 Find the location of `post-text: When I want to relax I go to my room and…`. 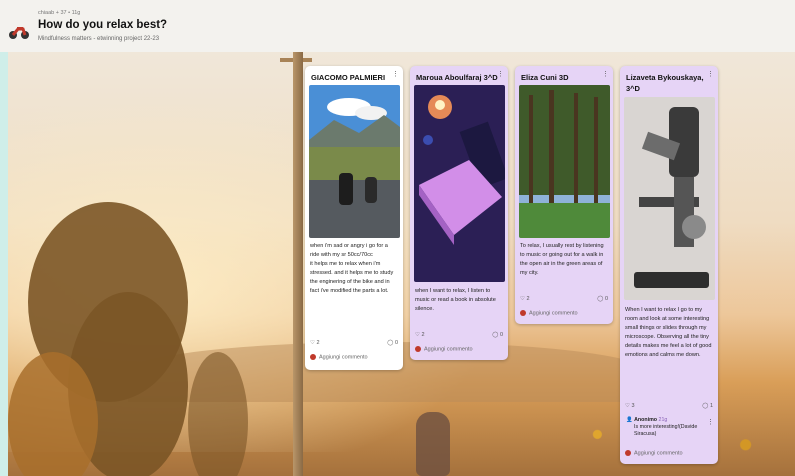

post-text: When I want to relax I go to my room and… is located at coordinates (668, 332).